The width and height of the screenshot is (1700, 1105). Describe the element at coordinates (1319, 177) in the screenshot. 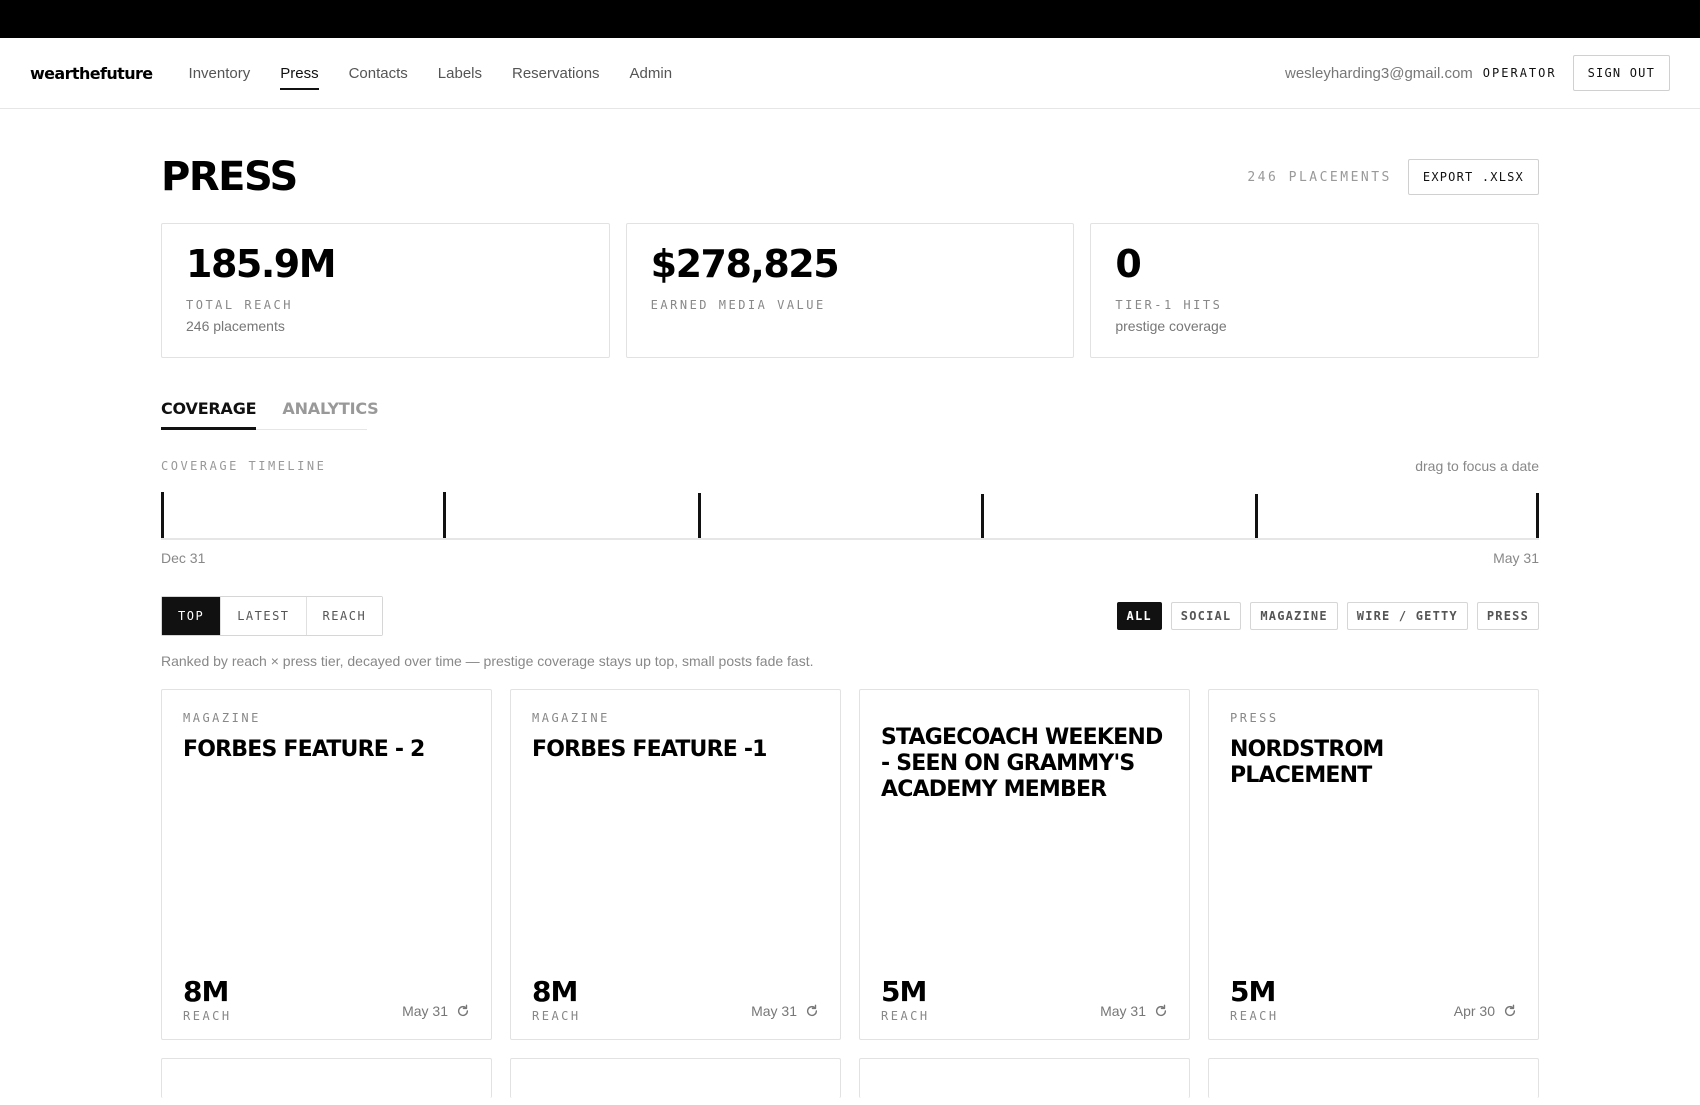

I see `placements-count: 246 PLACEMENTS` at that location.